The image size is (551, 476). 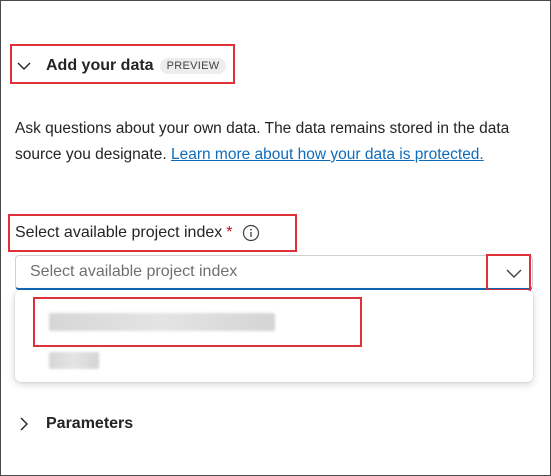 What do you see at coordinates (254, 272) in the screenshot?
I see `project-index-input` at bounding box center [254, 272].